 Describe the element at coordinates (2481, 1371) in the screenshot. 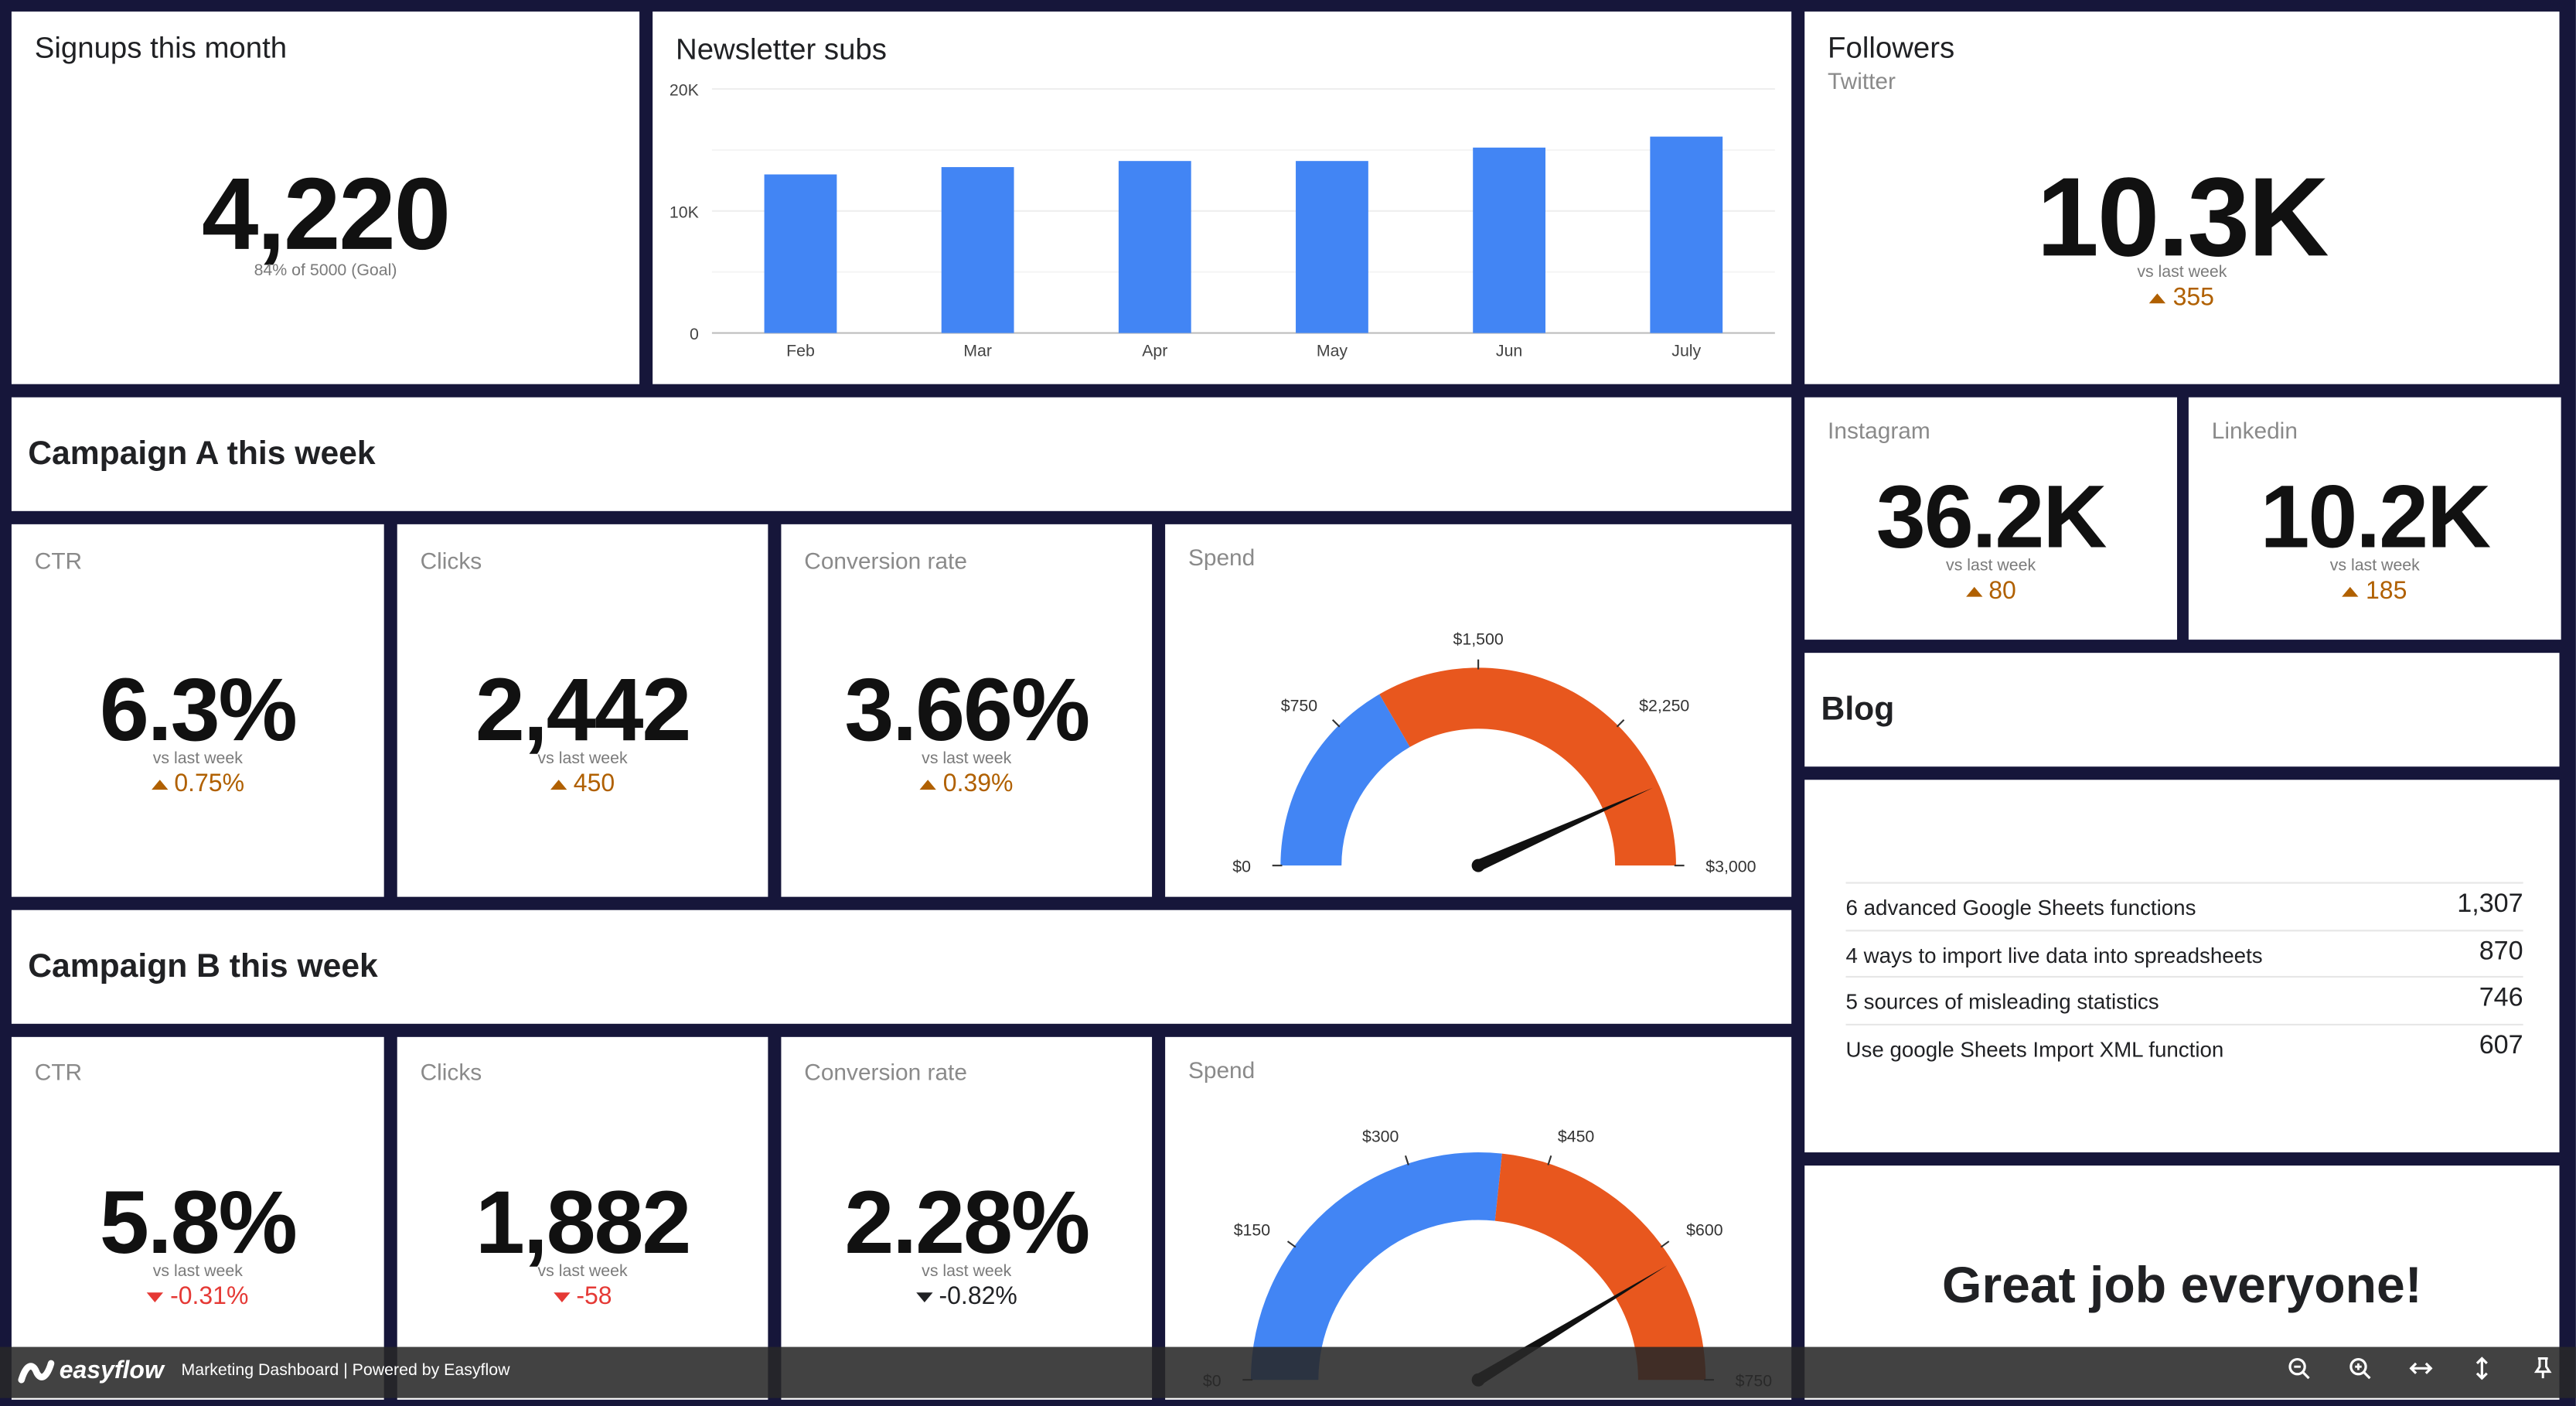

I see `fit-height-icon` at that location.